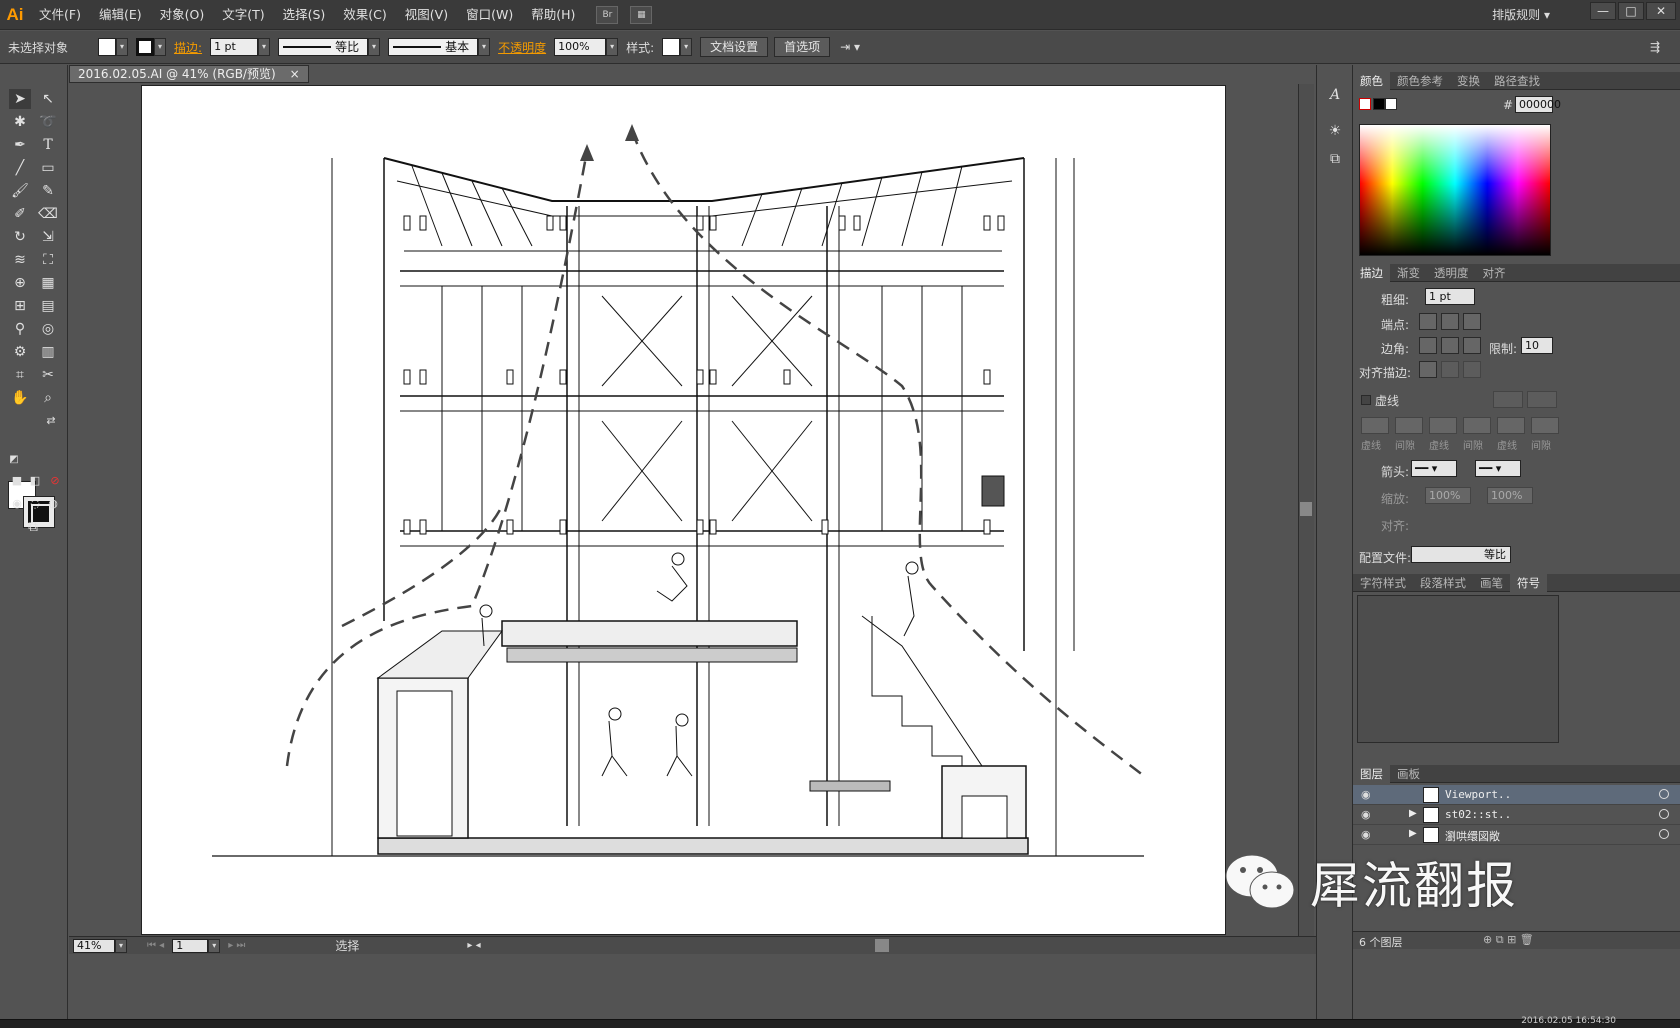 Image resolution: width=1680 pixels, height=1028 pixels. What do you see at coordinates (1383, 583) in the screenshot?
I see `tab-character-styles: 字符样式` at bounding box center [1383, 583].